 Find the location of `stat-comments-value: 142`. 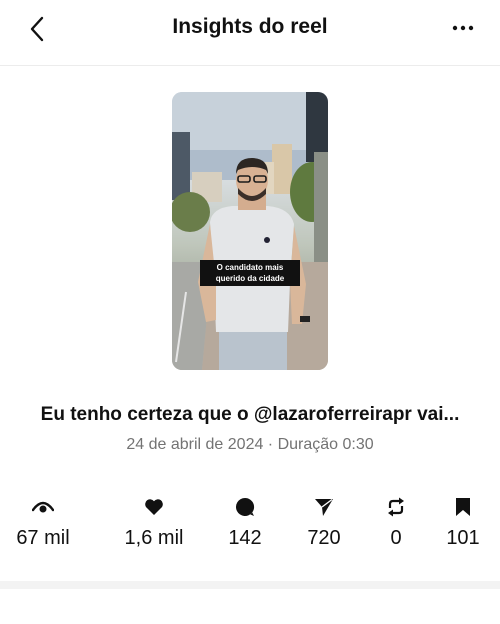

stat-comments-value: 142 is located at coordinates (245, 538).